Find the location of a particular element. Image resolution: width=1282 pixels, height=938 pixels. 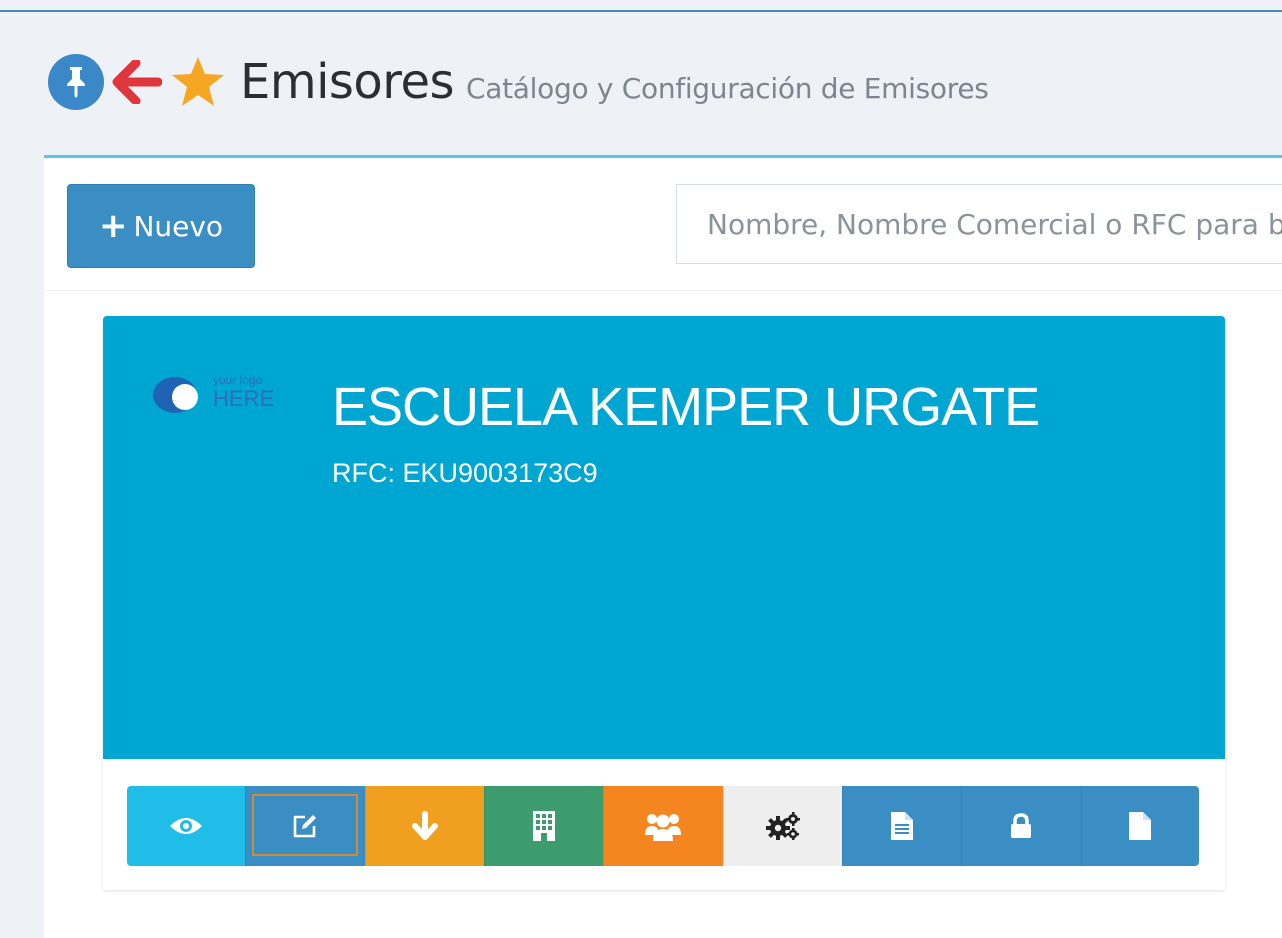

company-logo: your logo HERE is located at coordinates (224, 393).